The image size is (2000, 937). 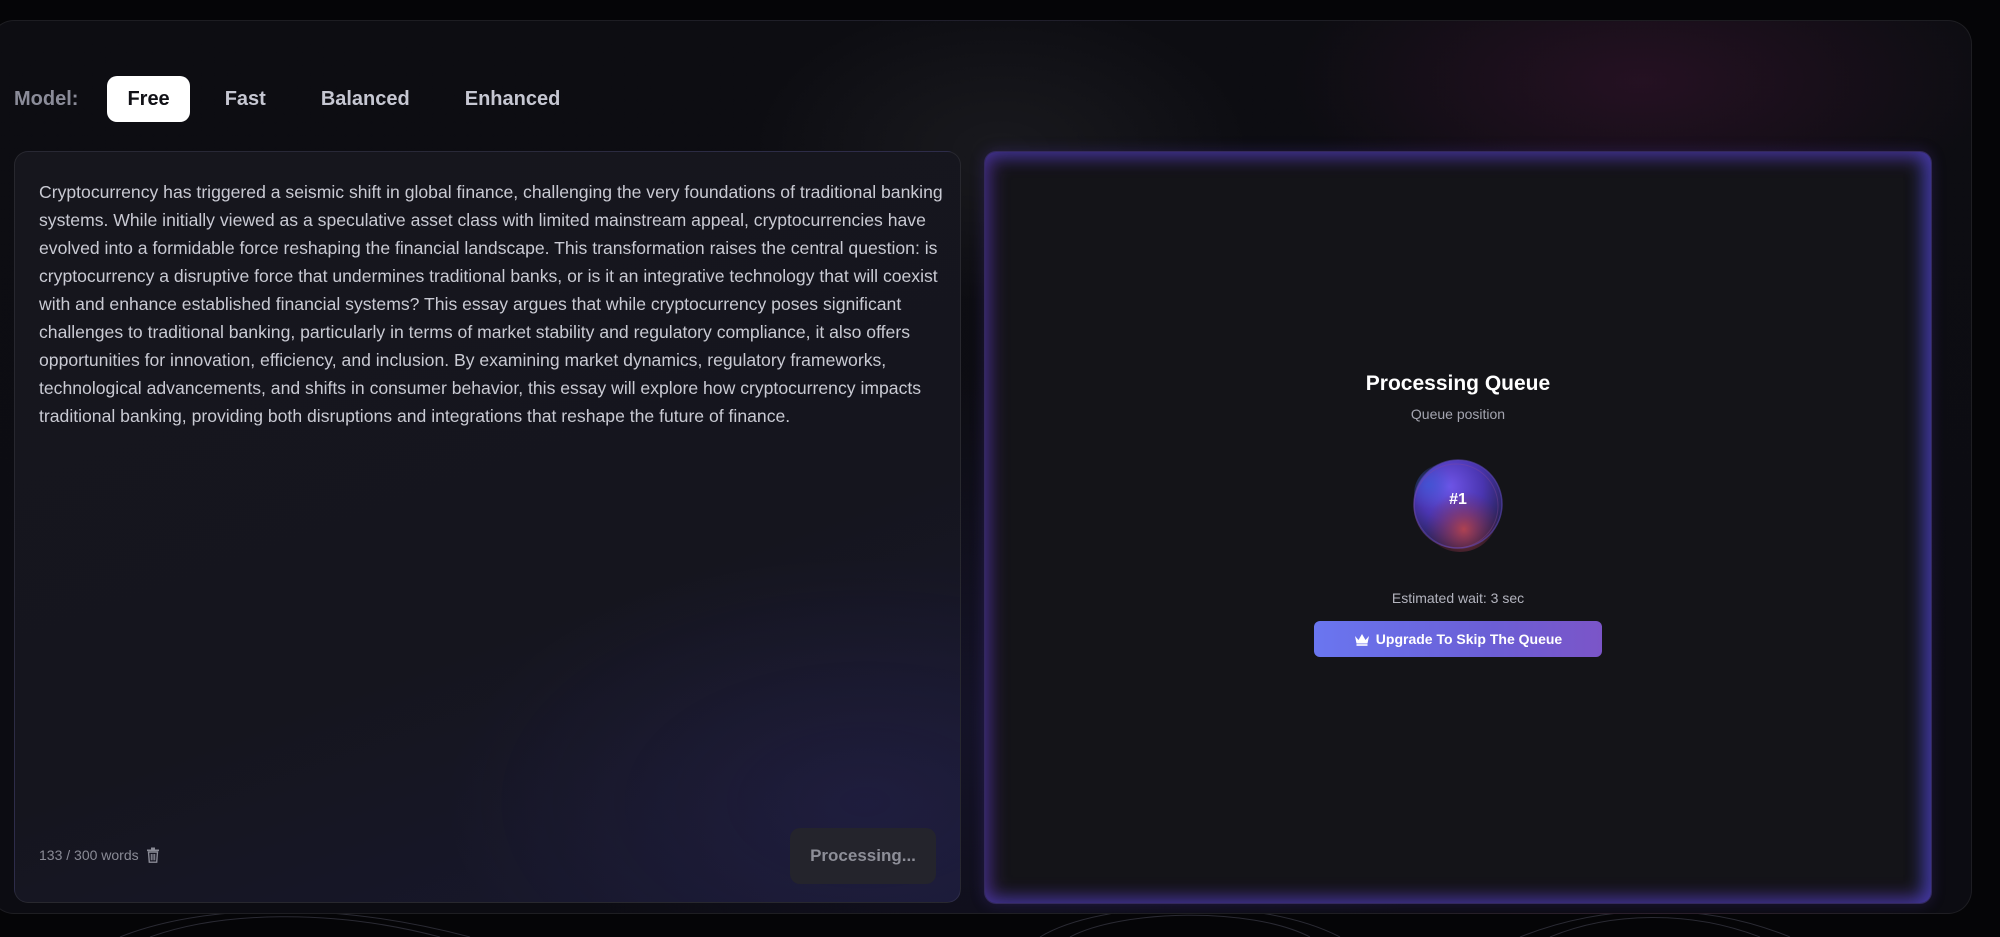 I want to click on estimated-wait: Estimated wait: 3 sec, so click(x=1458, y=598).